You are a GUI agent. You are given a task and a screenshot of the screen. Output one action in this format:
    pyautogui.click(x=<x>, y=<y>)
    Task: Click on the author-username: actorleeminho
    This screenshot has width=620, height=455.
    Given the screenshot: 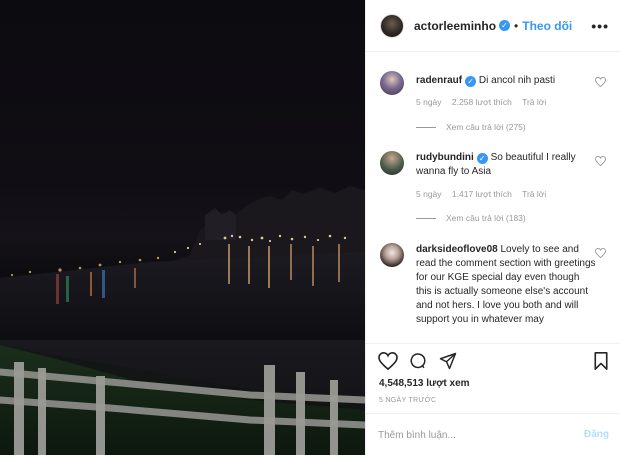 What is the action you would take?
    pyautogui.click(x=455, y=26)
    